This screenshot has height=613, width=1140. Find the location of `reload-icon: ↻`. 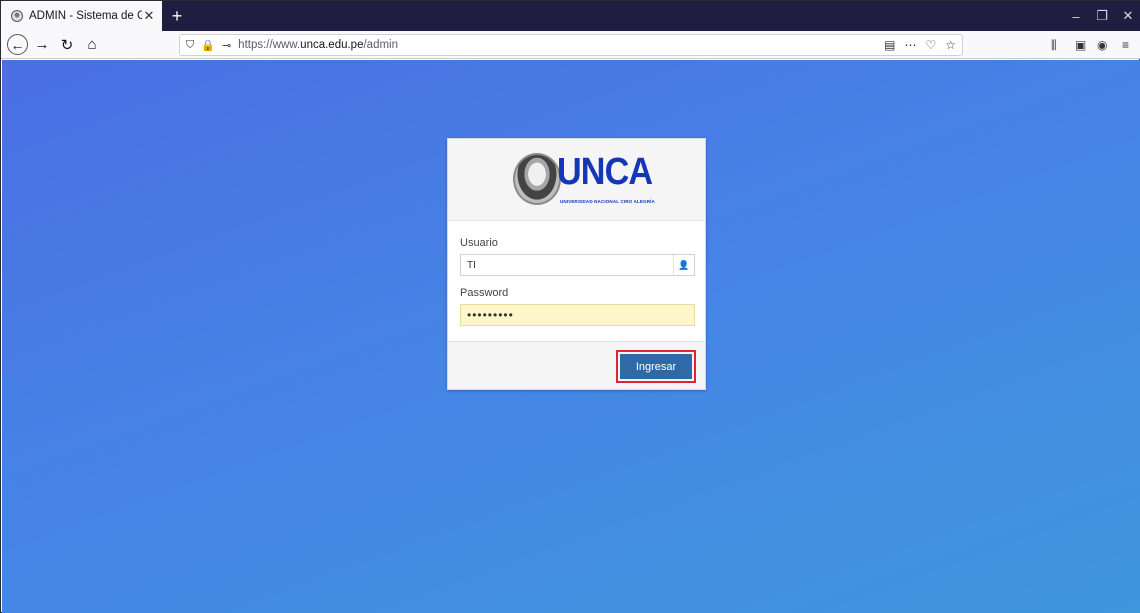

reload-icon: ↻ is located at coordinates (67, 45).